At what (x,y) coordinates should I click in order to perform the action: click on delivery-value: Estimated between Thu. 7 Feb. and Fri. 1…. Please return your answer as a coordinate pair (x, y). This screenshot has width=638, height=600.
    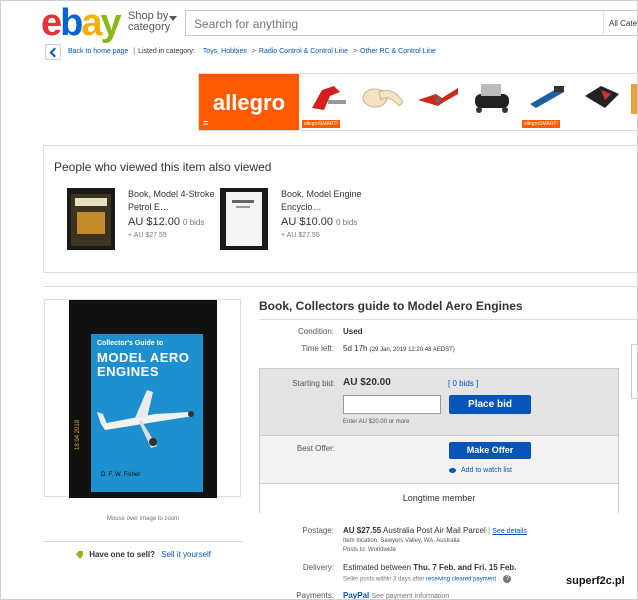
    Looking at the image, I should click on (430, 567).